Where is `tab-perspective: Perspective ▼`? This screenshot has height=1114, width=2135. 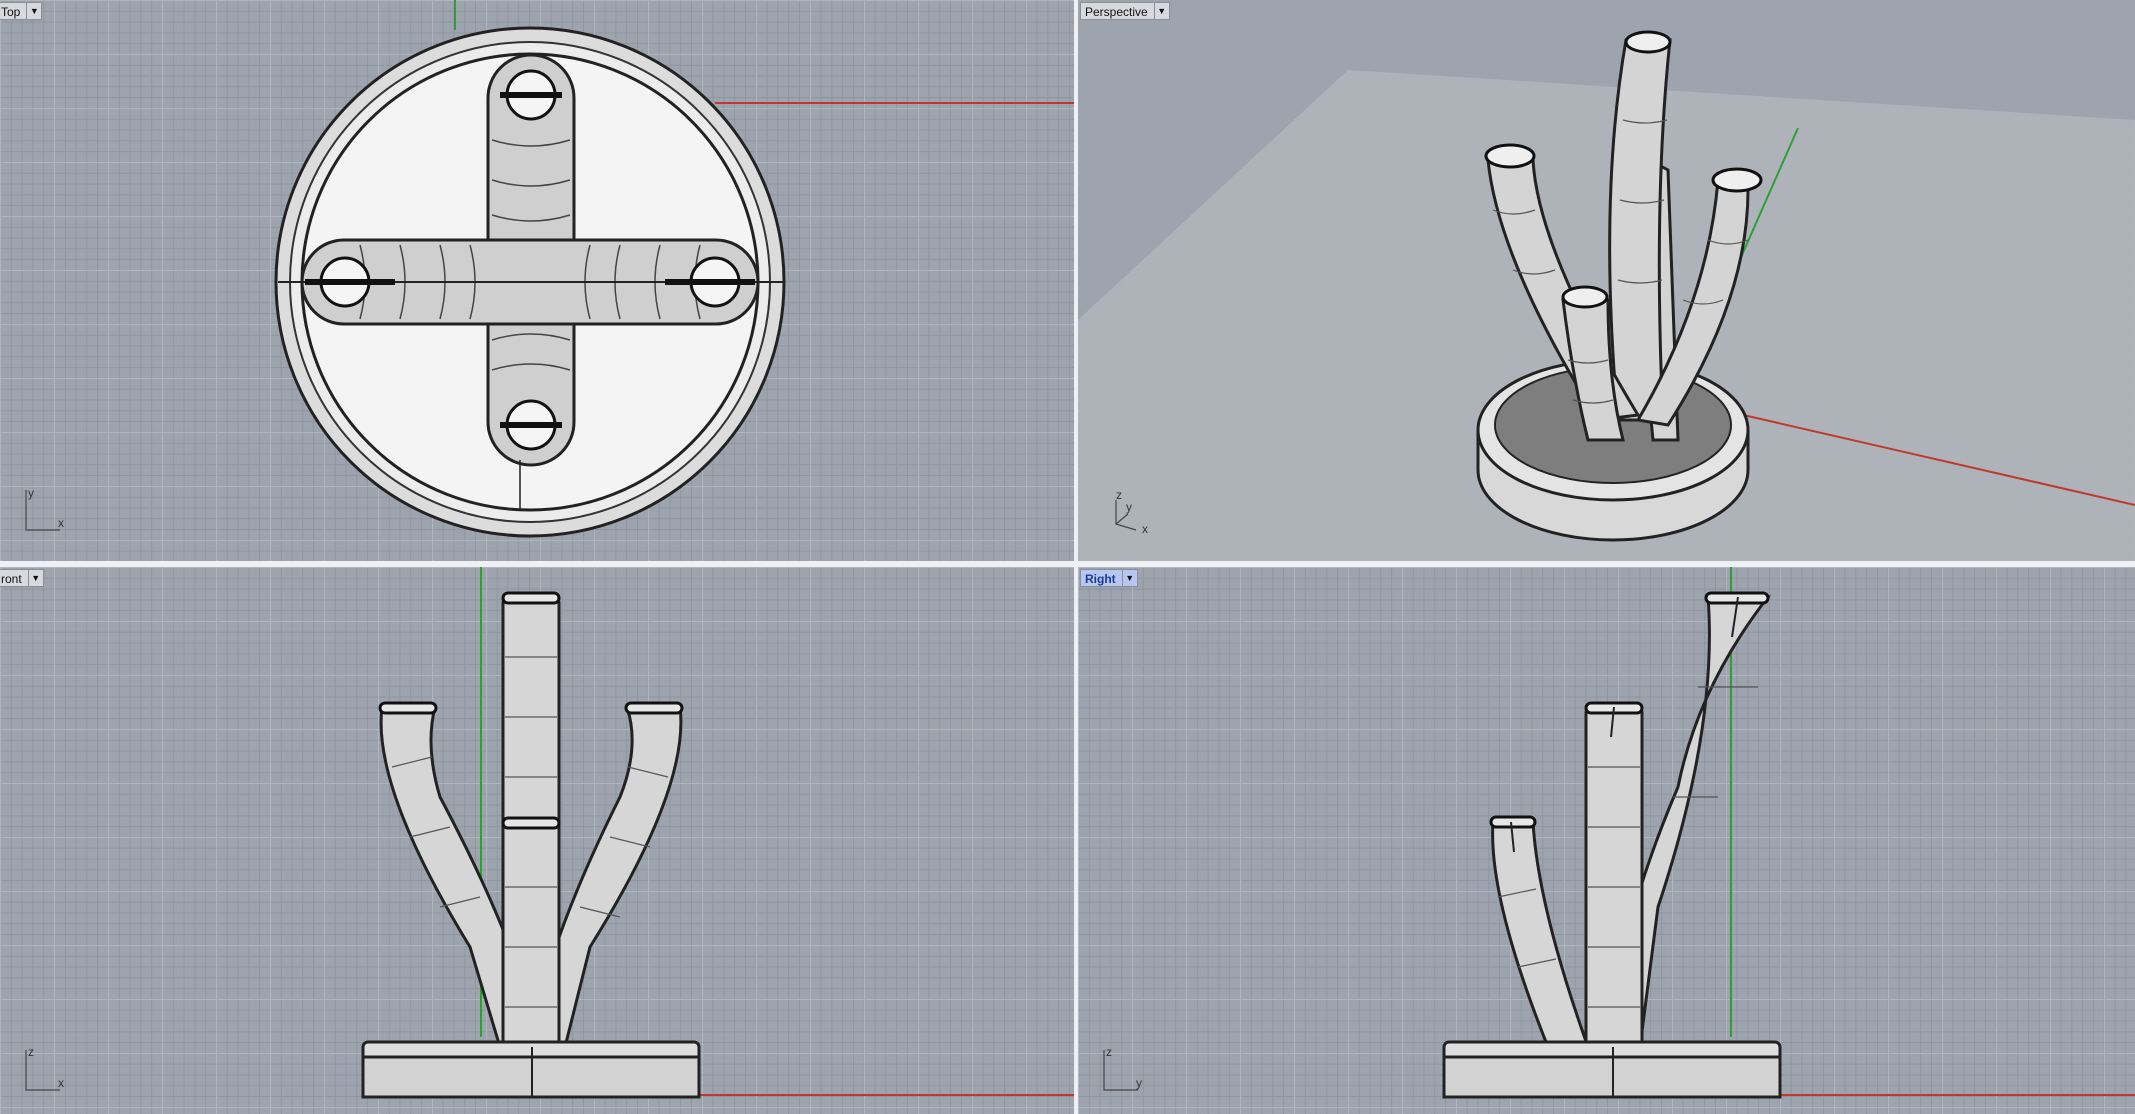
tab-perspective: Perspective ▼ is located at coordinates (1125, 11).